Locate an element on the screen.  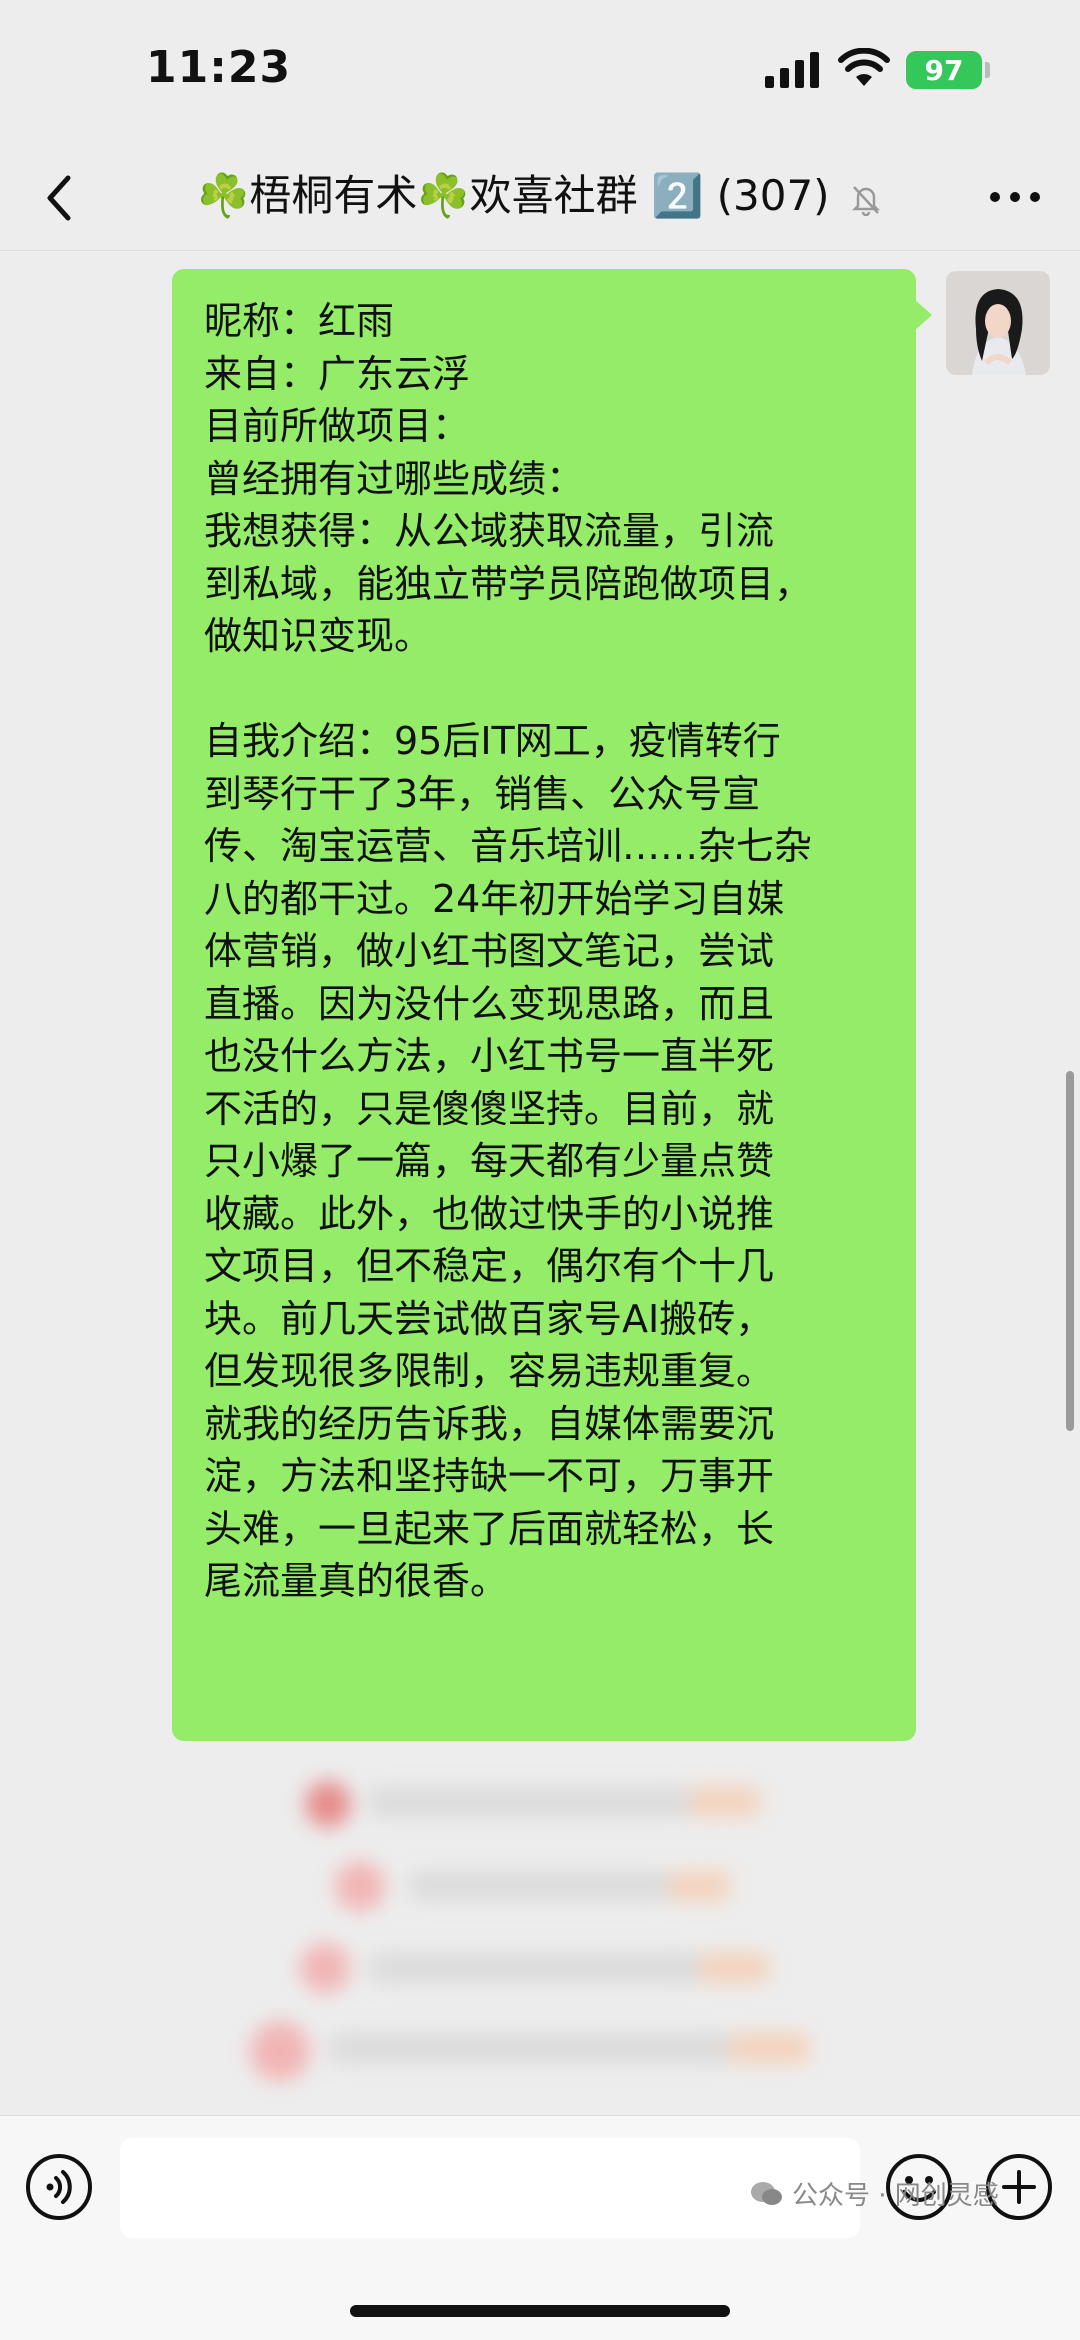
chat-title: ☘️梧桐有术☘️欢喜社群 2️⃣ (307) is located at coordinates (540, 192).